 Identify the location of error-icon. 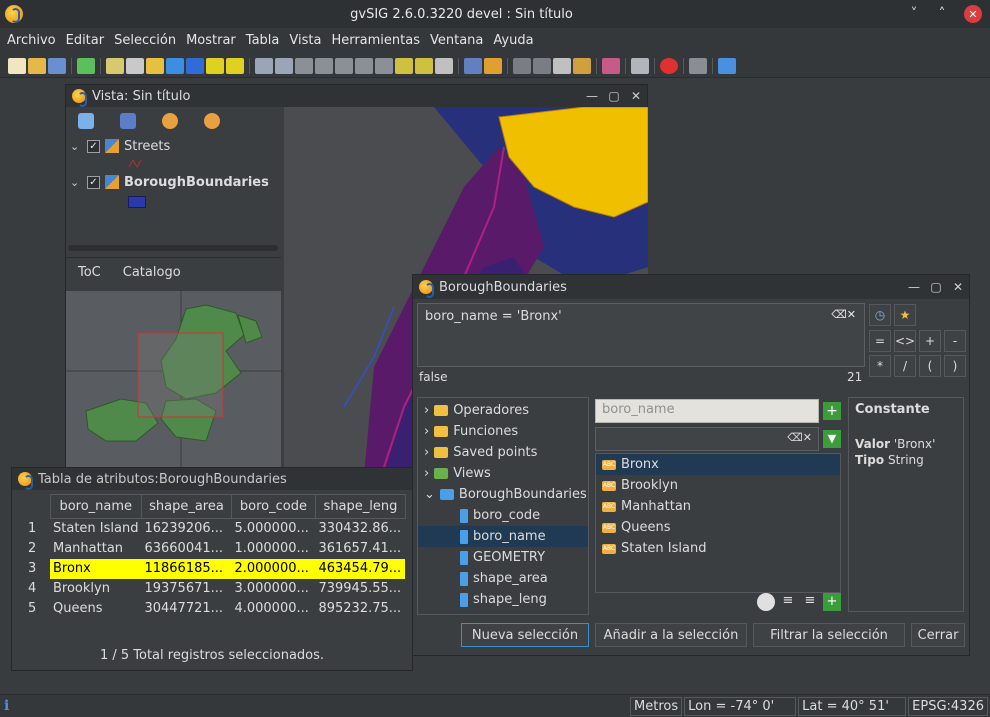
(669, 65).